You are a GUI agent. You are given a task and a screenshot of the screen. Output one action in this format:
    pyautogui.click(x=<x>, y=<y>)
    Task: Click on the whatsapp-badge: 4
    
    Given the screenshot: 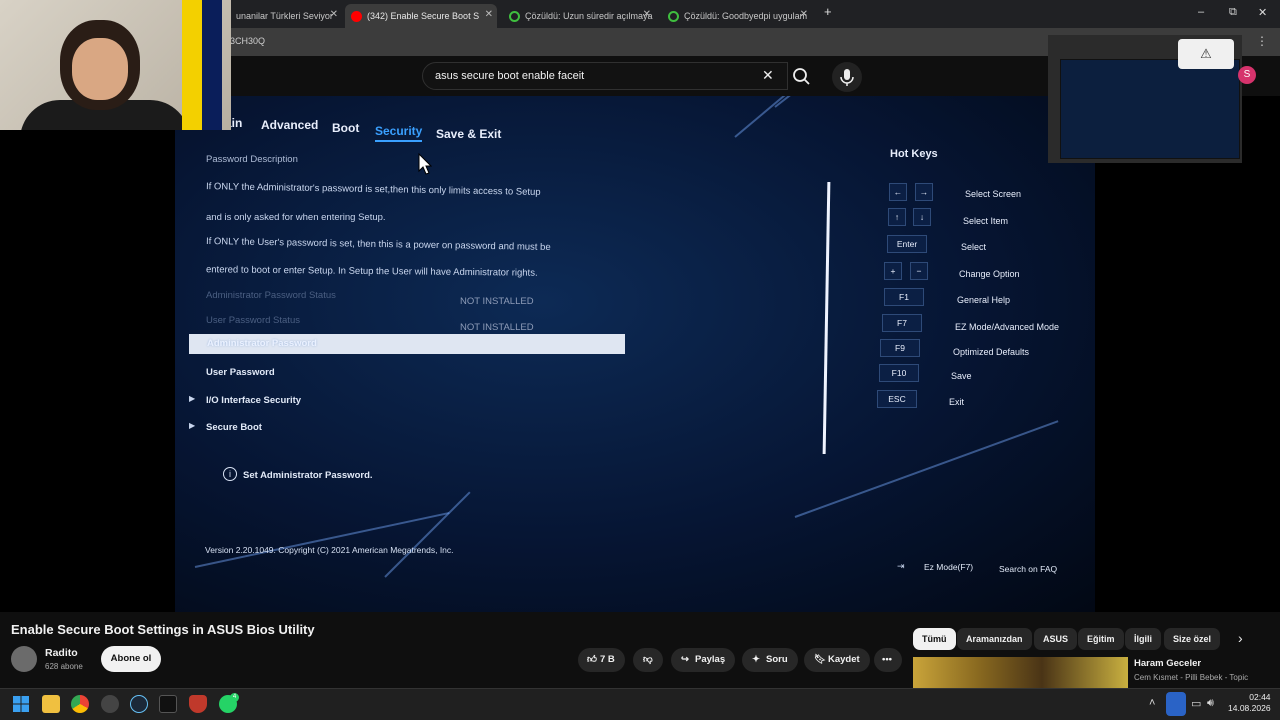 What is the action you would take?
    pyautogui.click(x=234, y=697)
    